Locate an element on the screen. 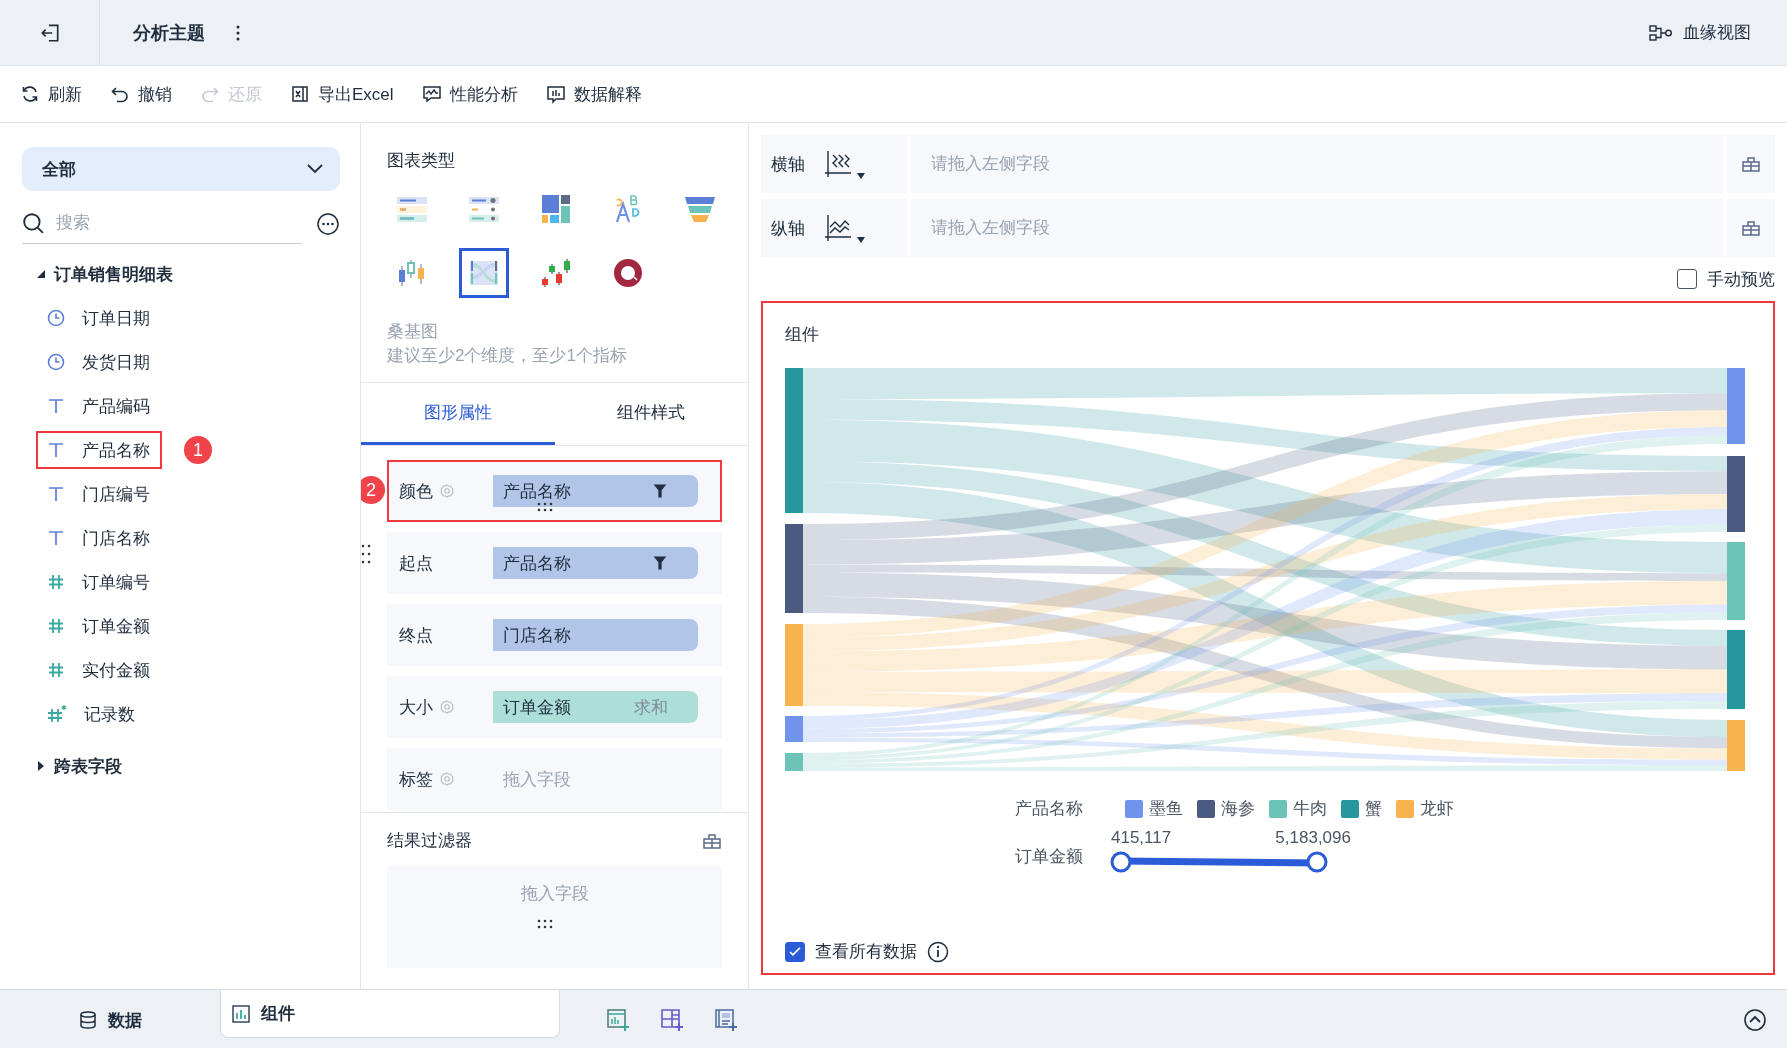 The width and height of the screenshot is (1787, 1048). field-pill: 门店名称 is located at coordinates (595, 635).